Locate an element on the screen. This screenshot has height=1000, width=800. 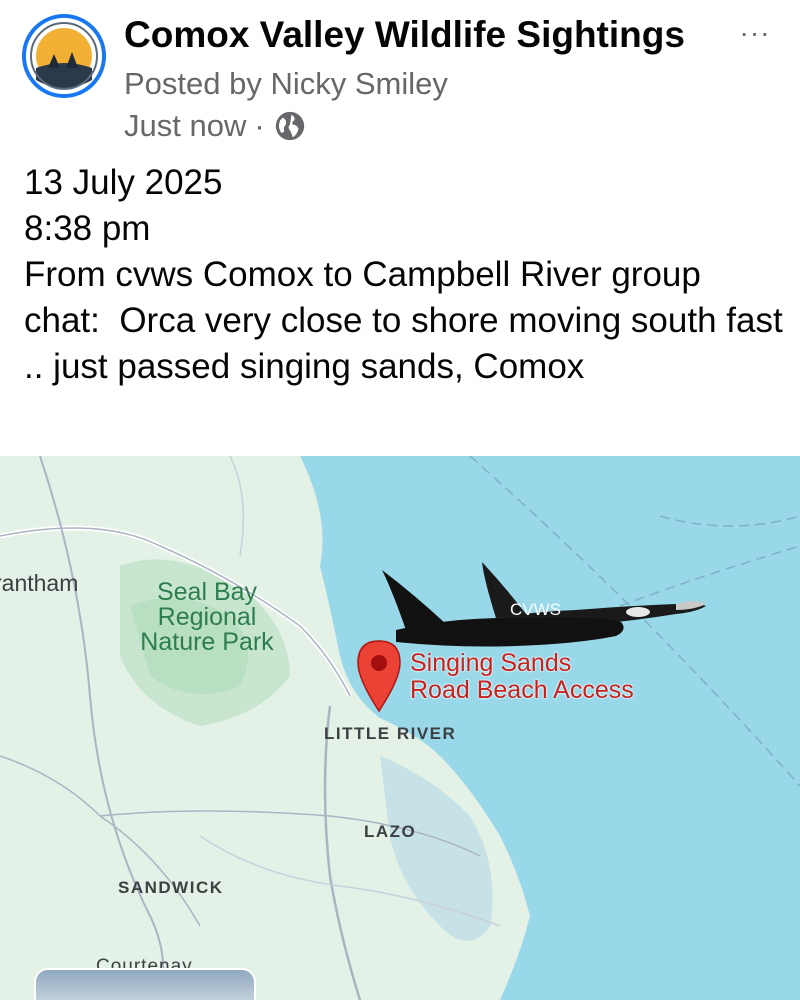
map-label-lazo: LAZO is located at coordinates (390, 831).